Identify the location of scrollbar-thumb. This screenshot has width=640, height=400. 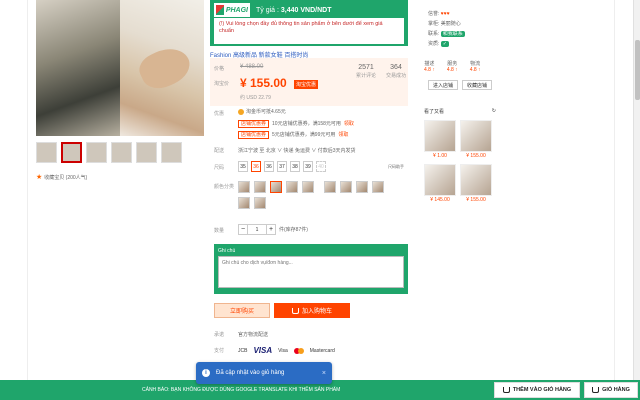
(637, 70).